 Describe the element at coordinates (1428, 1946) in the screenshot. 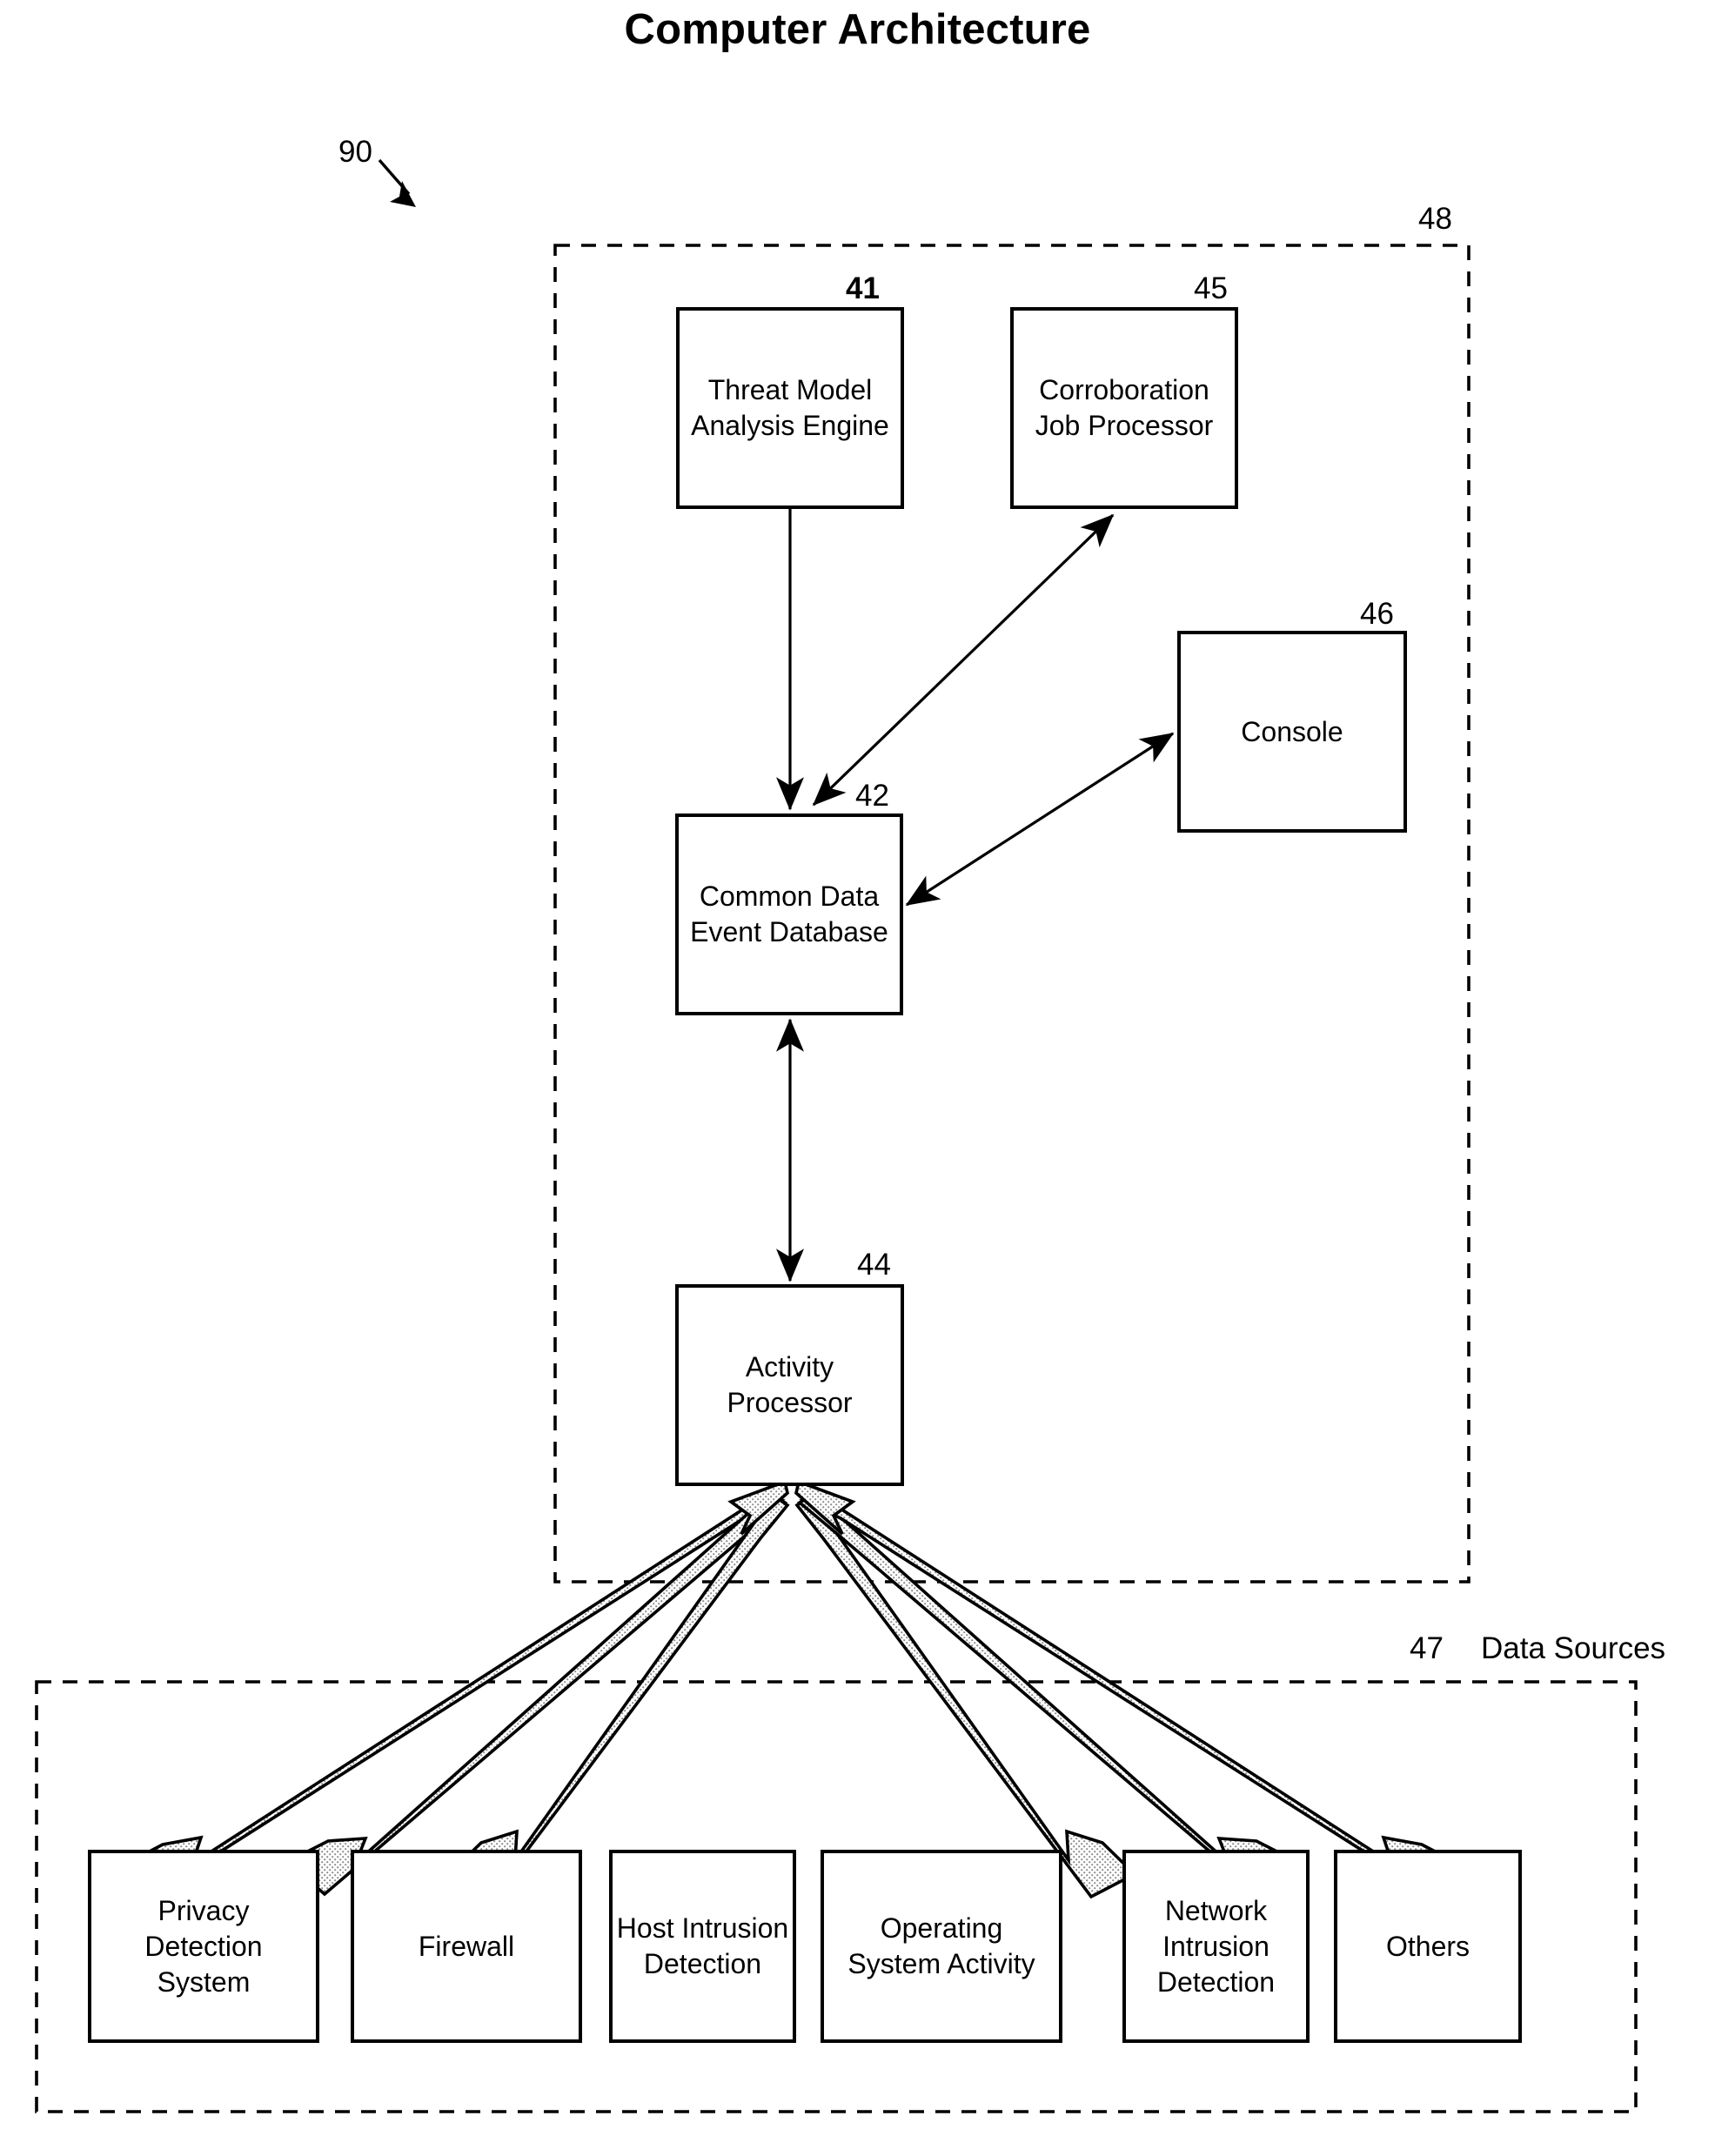

I see `others-label: Others` at that location.